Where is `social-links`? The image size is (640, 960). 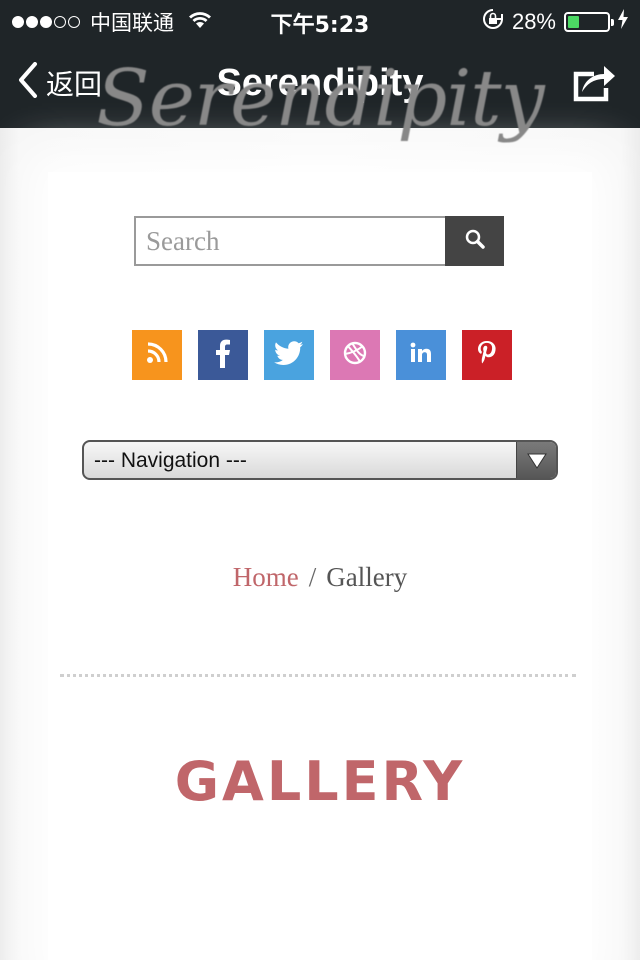 social-links is located at coordinates (322, 355).